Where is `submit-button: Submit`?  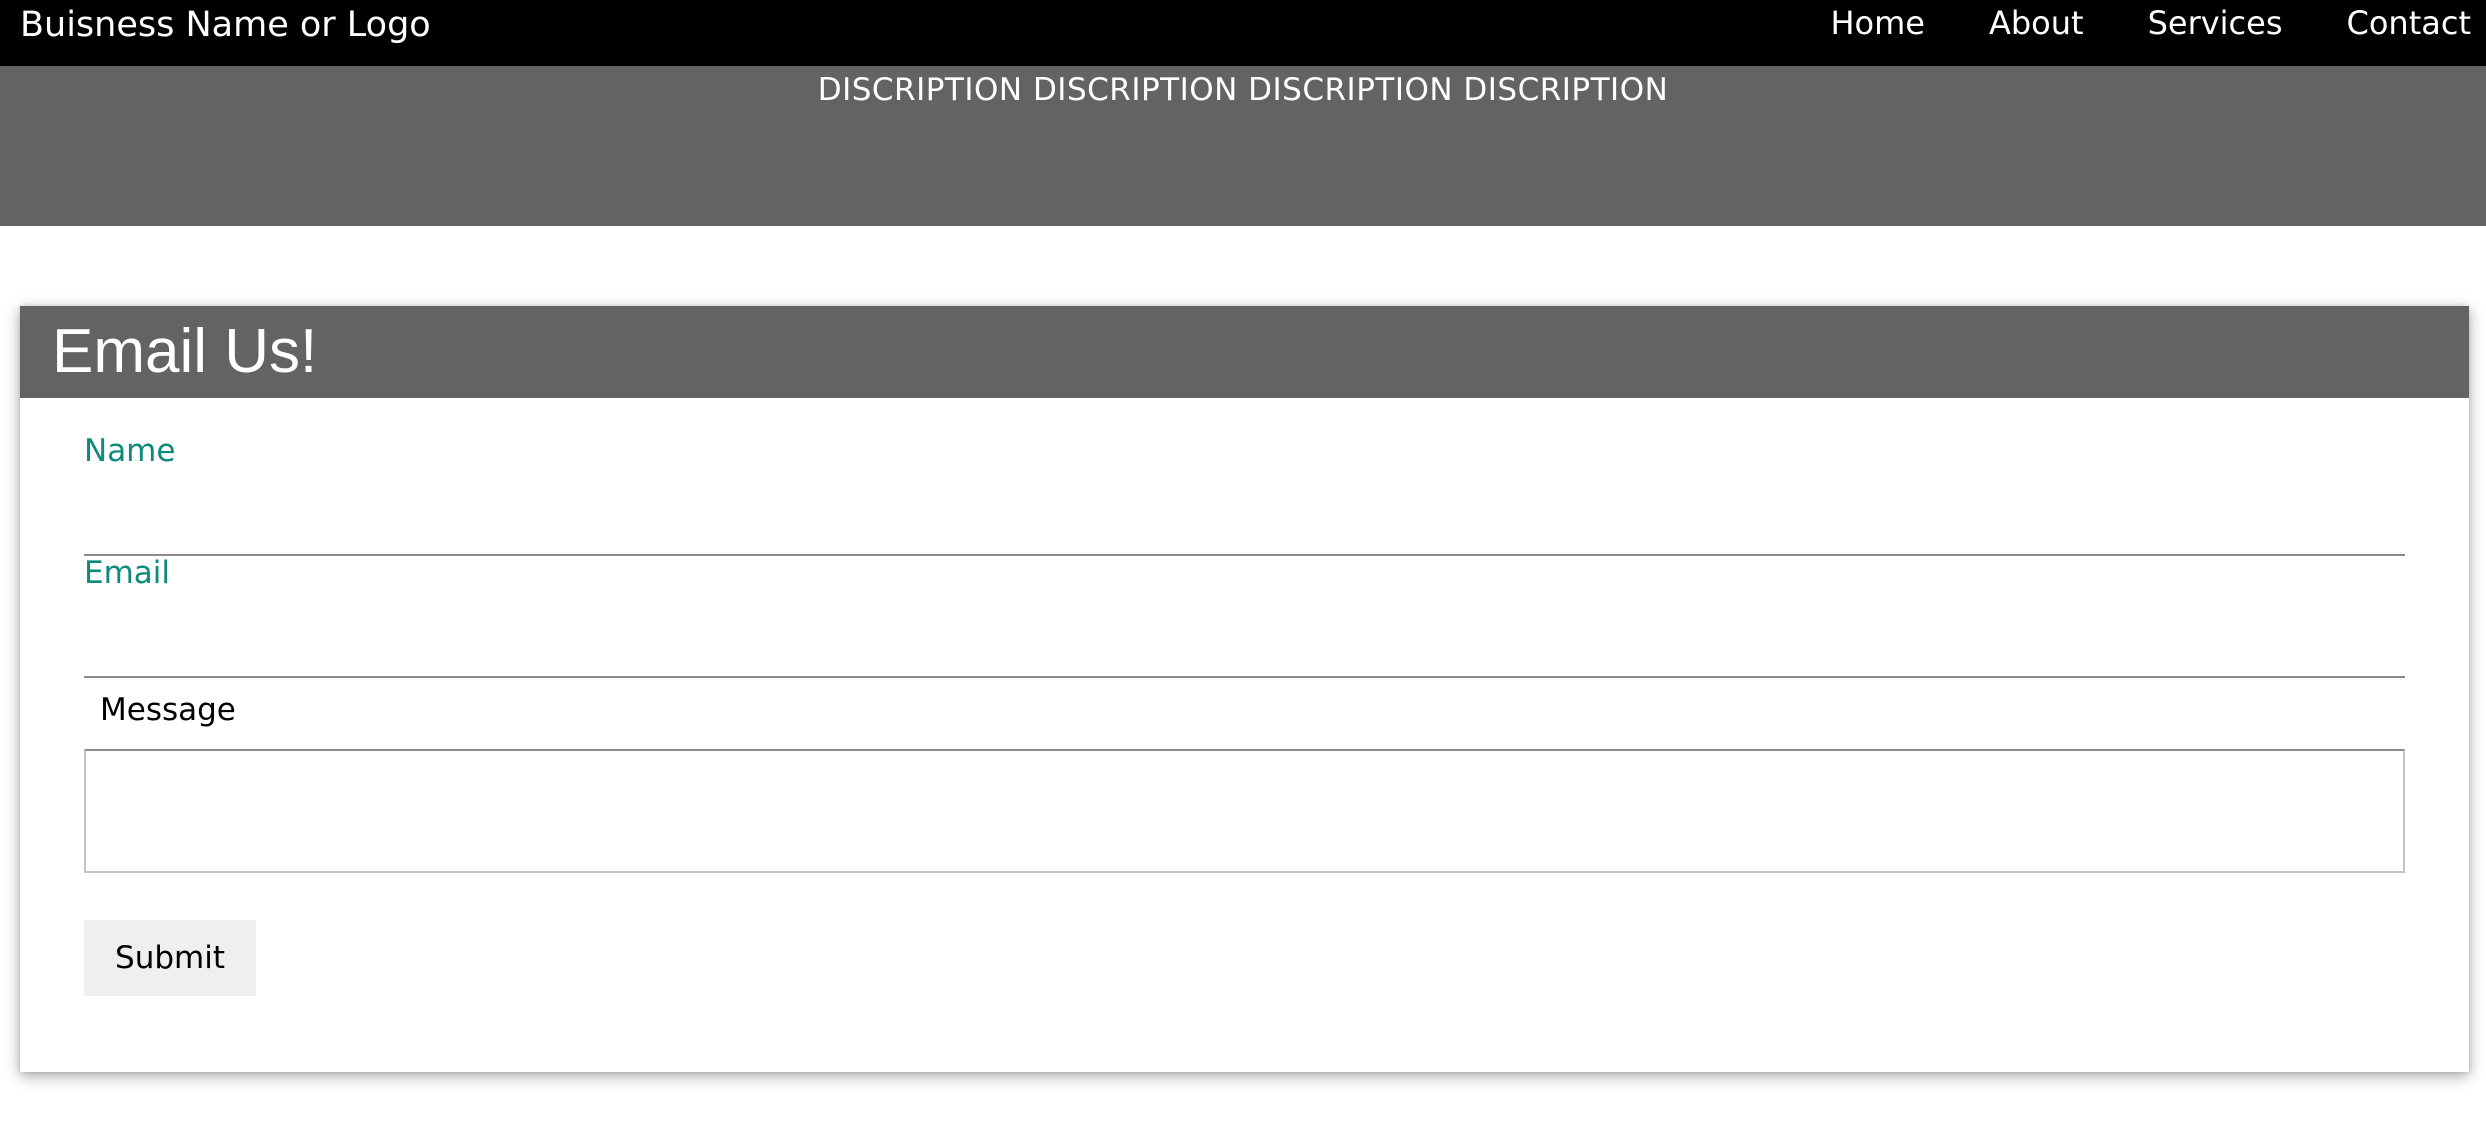 submit-button: Submit is located at coordinates (170, 958).